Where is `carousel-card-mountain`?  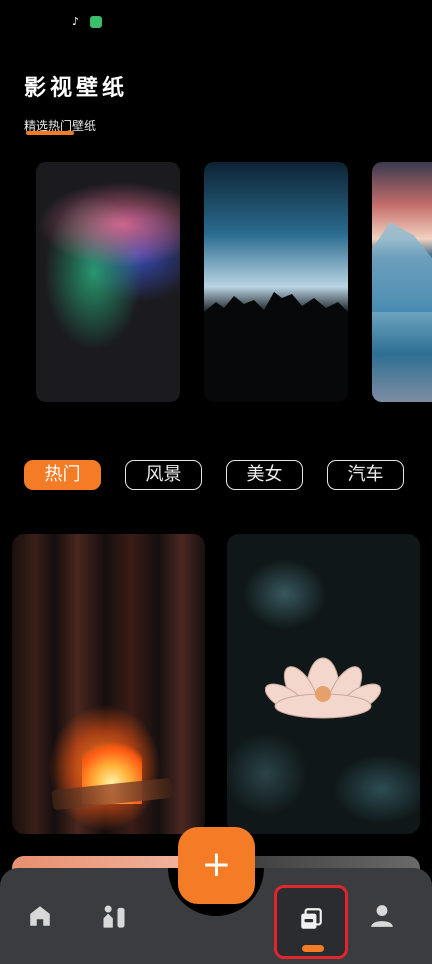 carousel-card-mountain is located at coordinates (276, 282).